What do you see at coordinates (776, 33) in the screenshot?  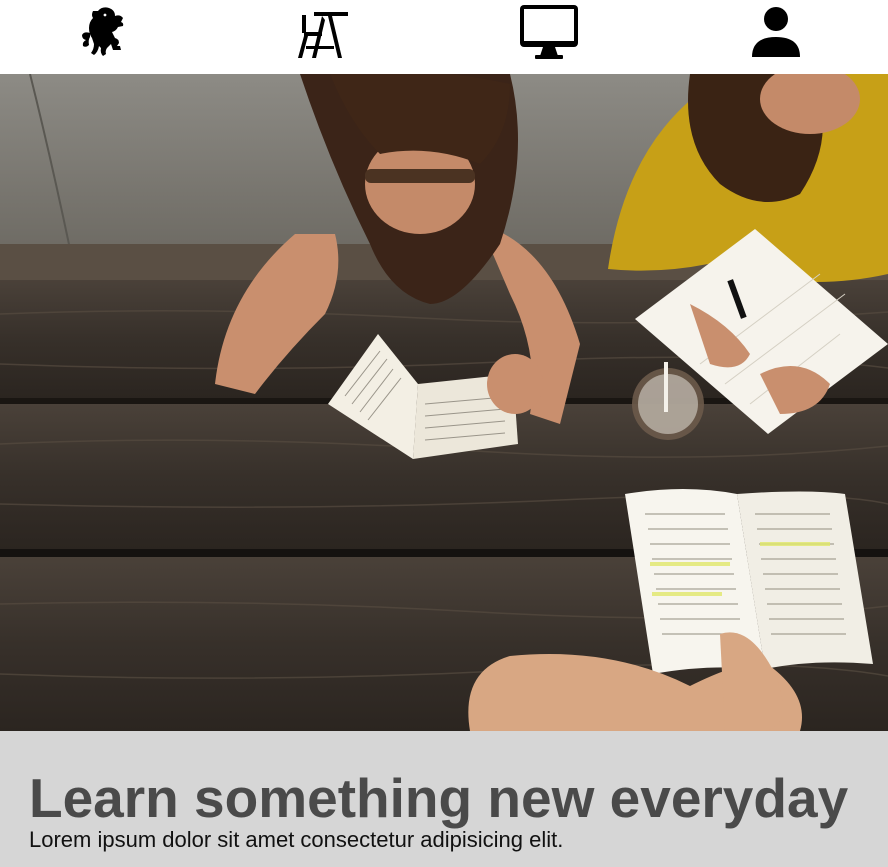 I see `user-icon` at bounding box center [776, 33].